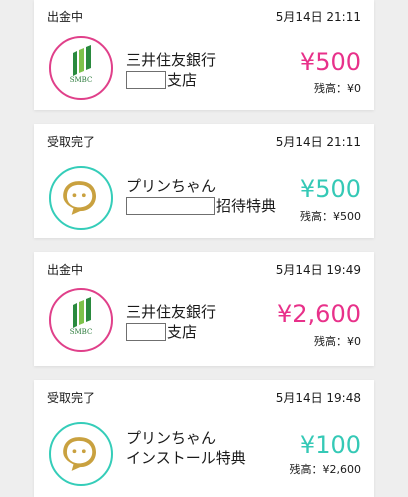 Image resolution: width=408 pixels, height=497 pixels. Describe the element at coordinates (318, 398) in the screenshot. I see `transaction-datetime: 5月14日 19:48` at that location.